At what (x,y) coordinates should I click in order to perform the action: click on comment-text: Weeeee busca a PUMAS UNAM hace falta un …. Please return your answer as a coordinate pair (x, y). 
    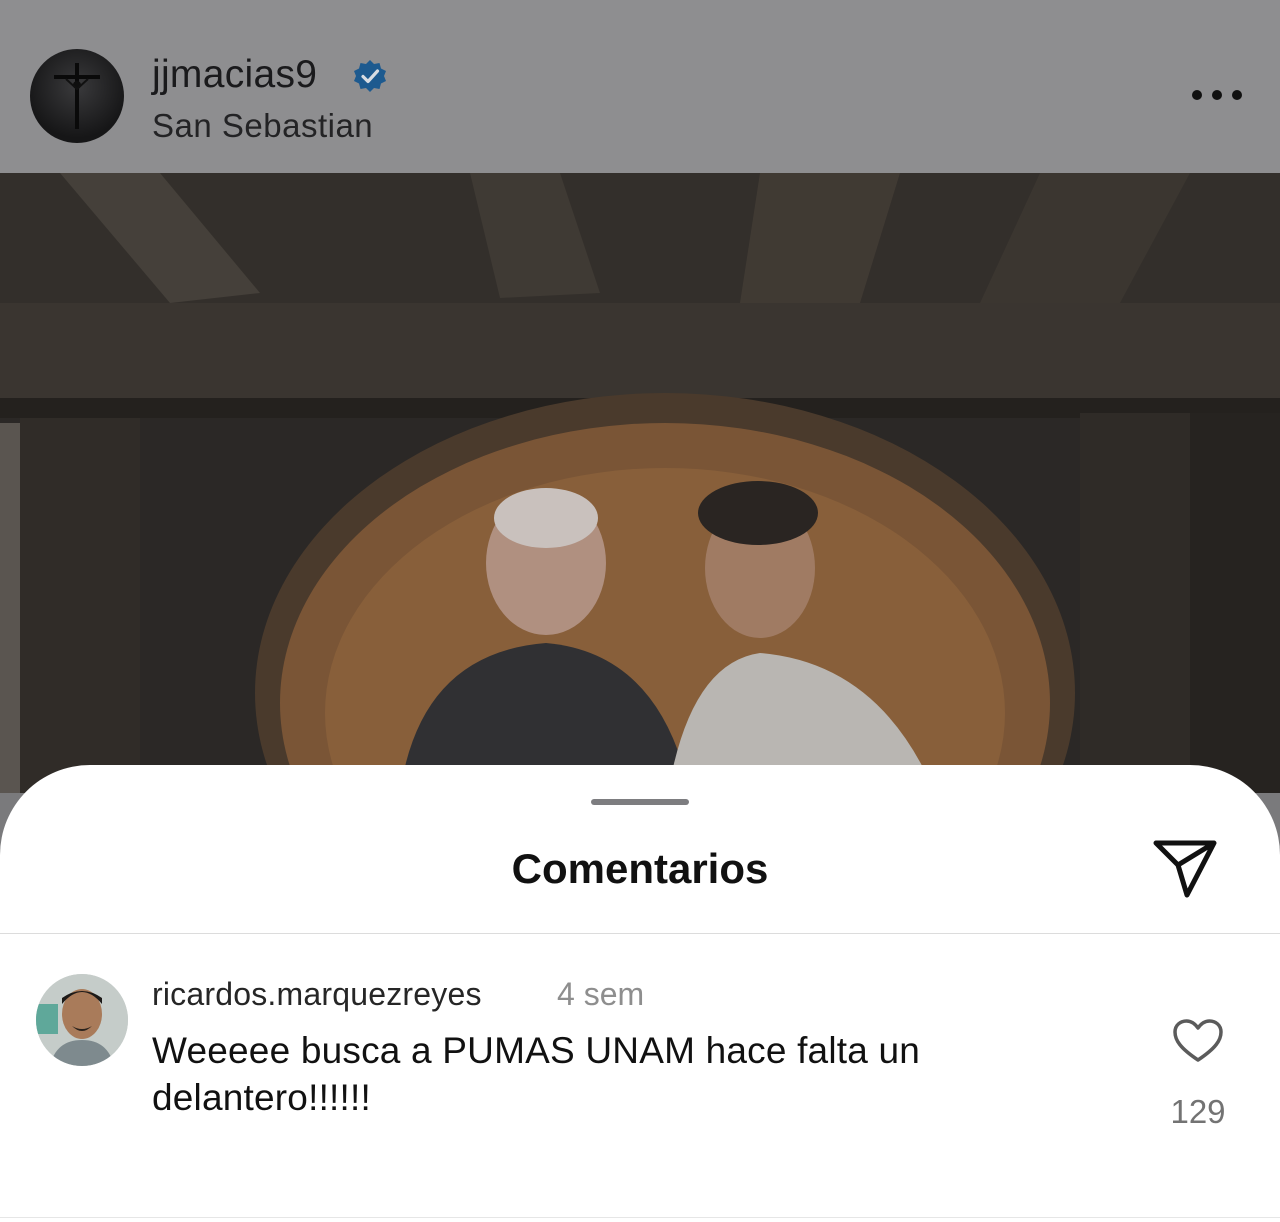
    Looking at the image, I should click on (536, 1074).